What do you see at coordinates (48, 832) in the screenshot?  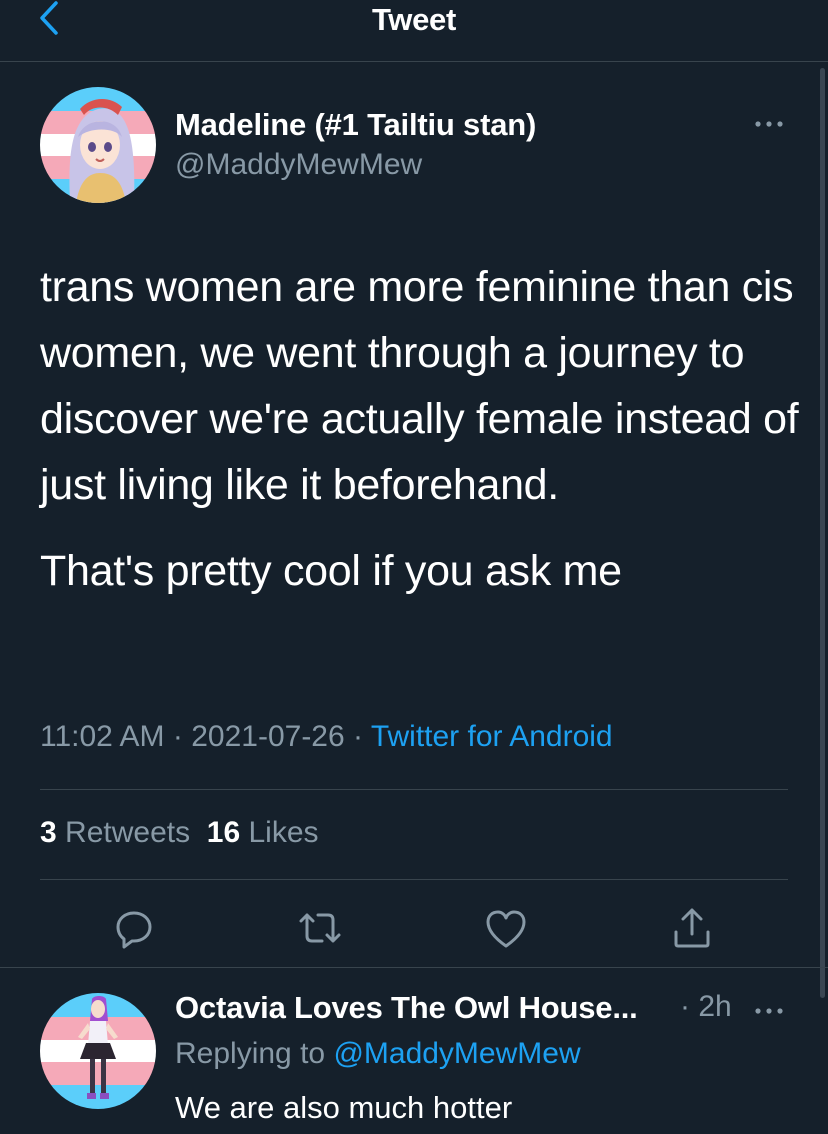 I see `retweet-count: 3` at bounding box center [48, 832].